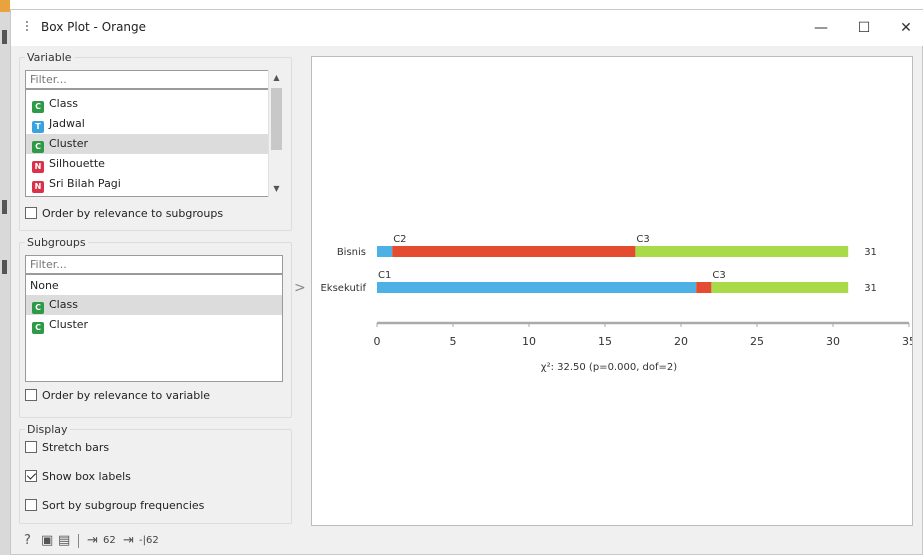  Describe the element at coordinates (47, 429) in the screenshot. I see `display-group-title: Display` at that location.